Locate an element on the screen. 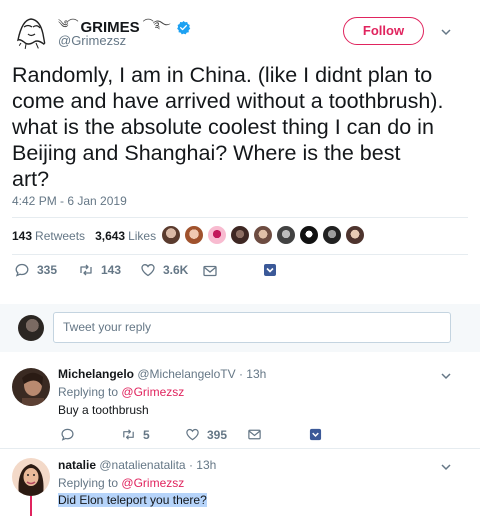  reply-text: Buy a toothbrush is located at coordinates (103, 410).